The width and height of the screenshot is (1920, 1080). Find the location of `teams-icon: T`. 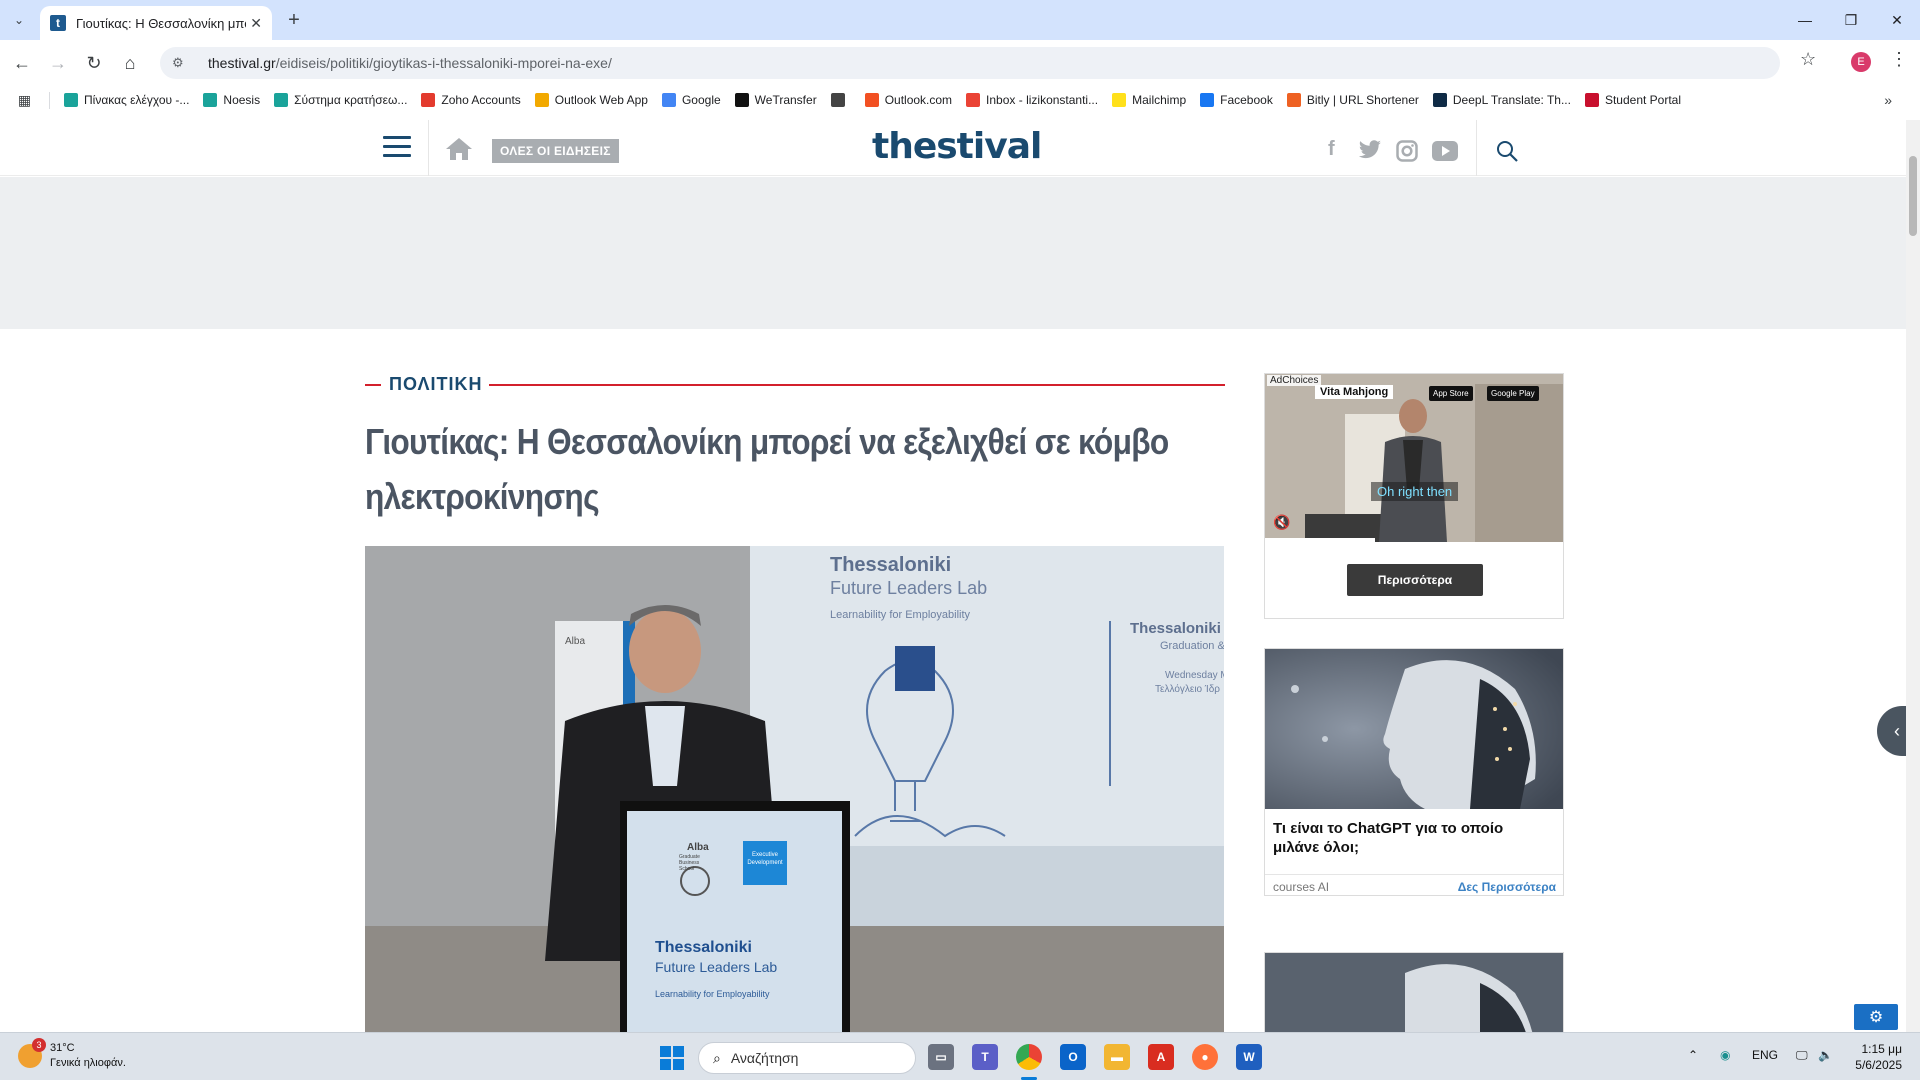

teams-icon: T is located at coordinates (985, 1057).